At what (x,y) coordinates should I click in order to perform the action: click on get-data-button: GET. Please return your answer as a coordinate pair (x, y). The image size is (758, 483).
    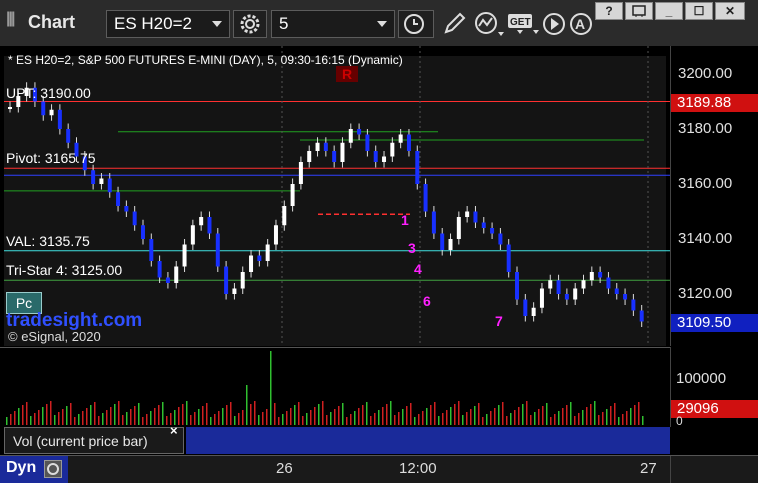
    Looking at the image, I should click on (524, 24).